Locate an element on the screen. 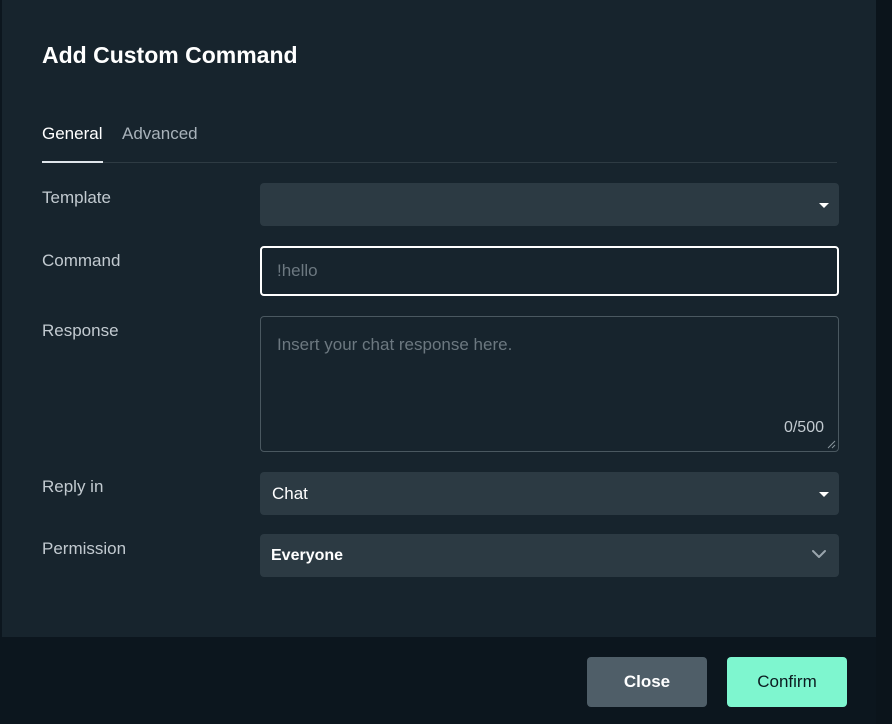  reply-in-select: Chat is located at coordinates (549, 493).